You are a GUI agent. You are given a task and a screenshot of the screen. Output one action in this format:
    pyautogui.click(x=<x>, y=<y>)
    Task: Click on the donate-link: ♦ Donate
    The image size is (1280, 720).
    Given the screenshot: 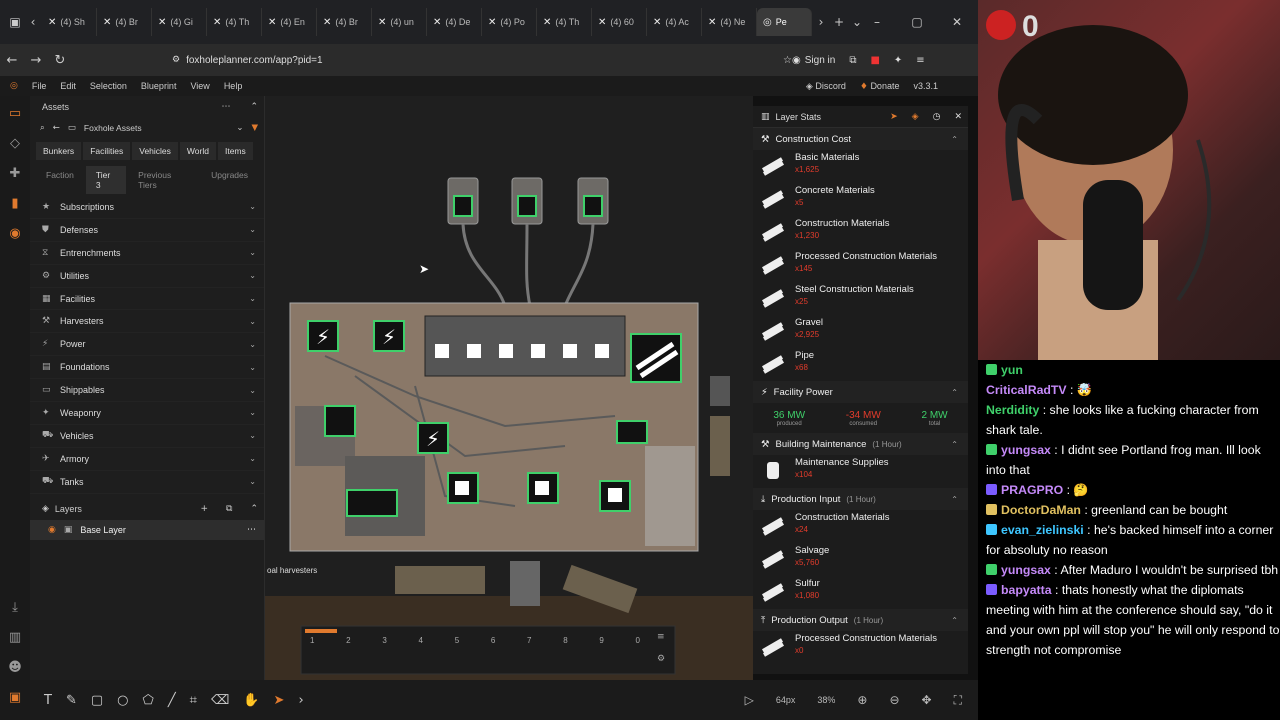 What is the action you would take?
    pyautogui.click(x=880, y=86)
    